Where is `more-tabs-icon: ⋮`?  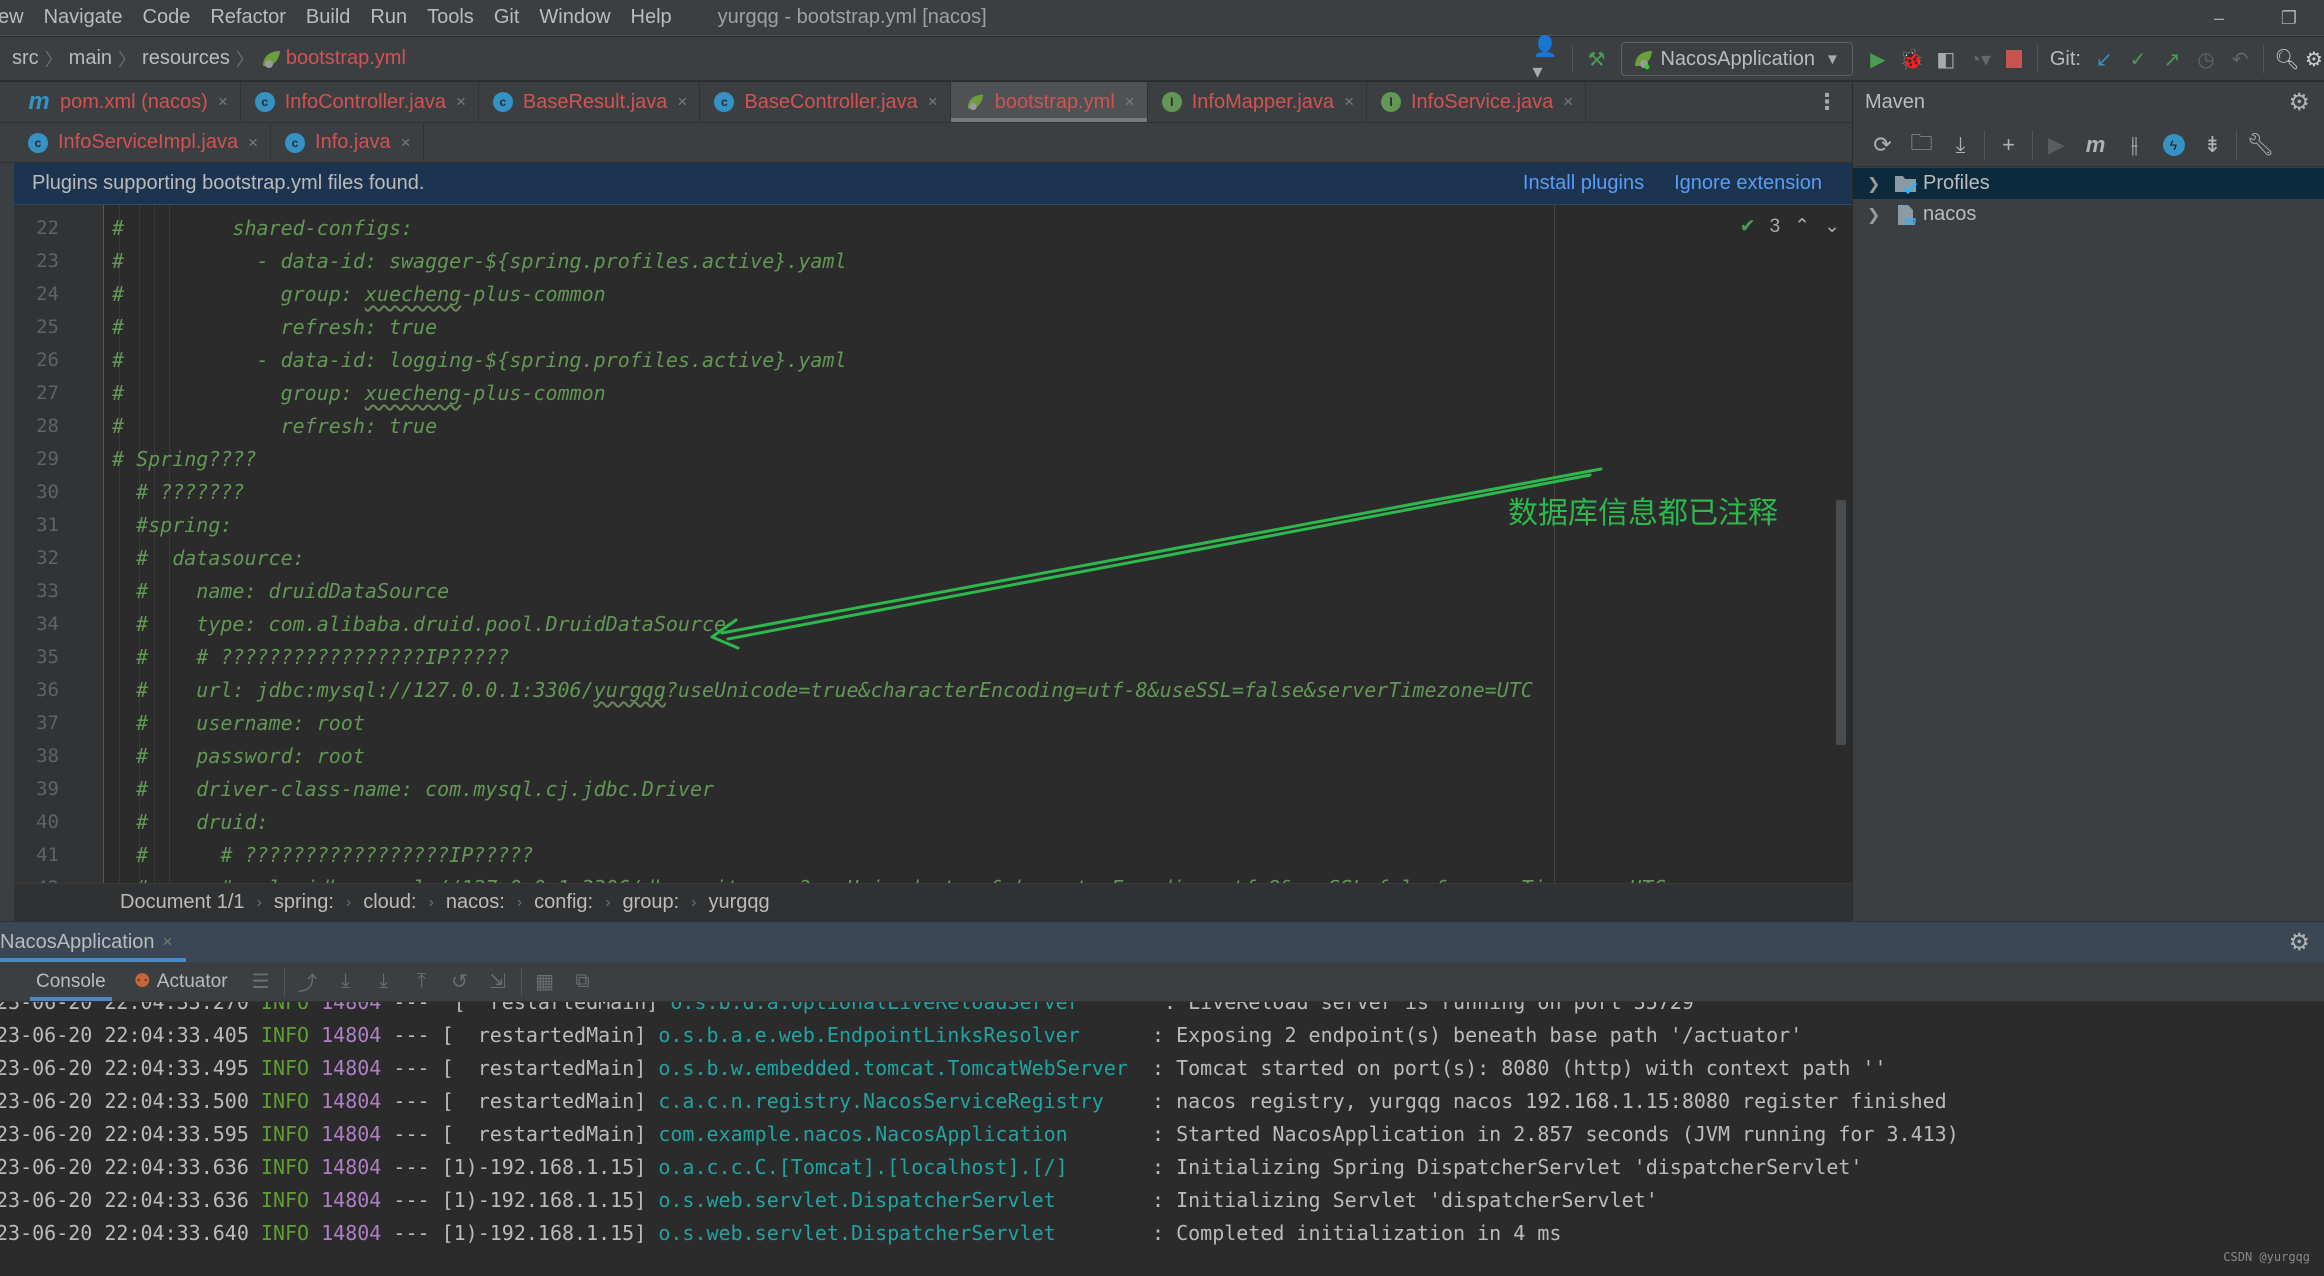 more-tabs-icon: ⋮ is located at coordinates (1827, 102).